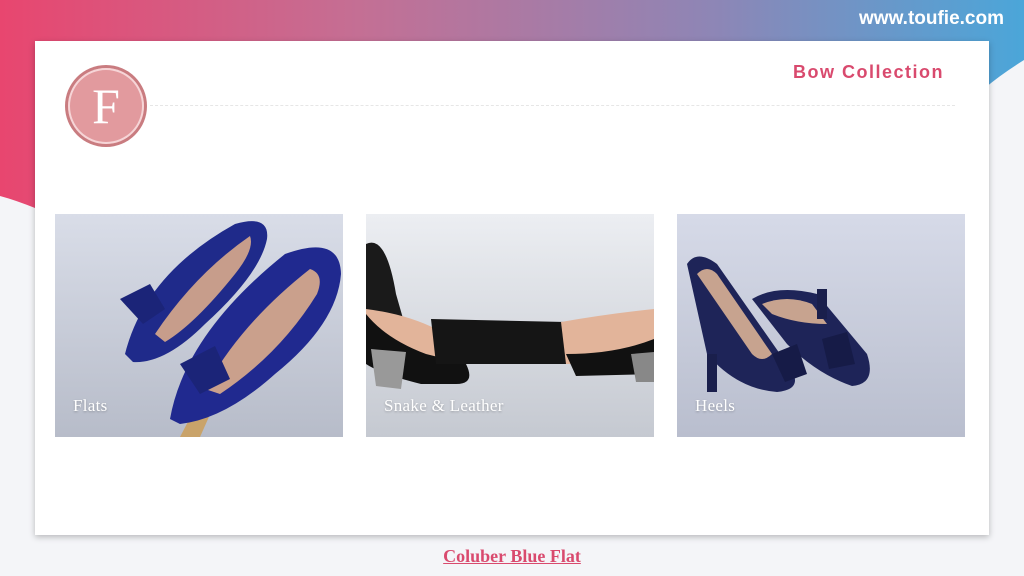  I want to click on category-tile-flats: Flats, so click(199, 325).